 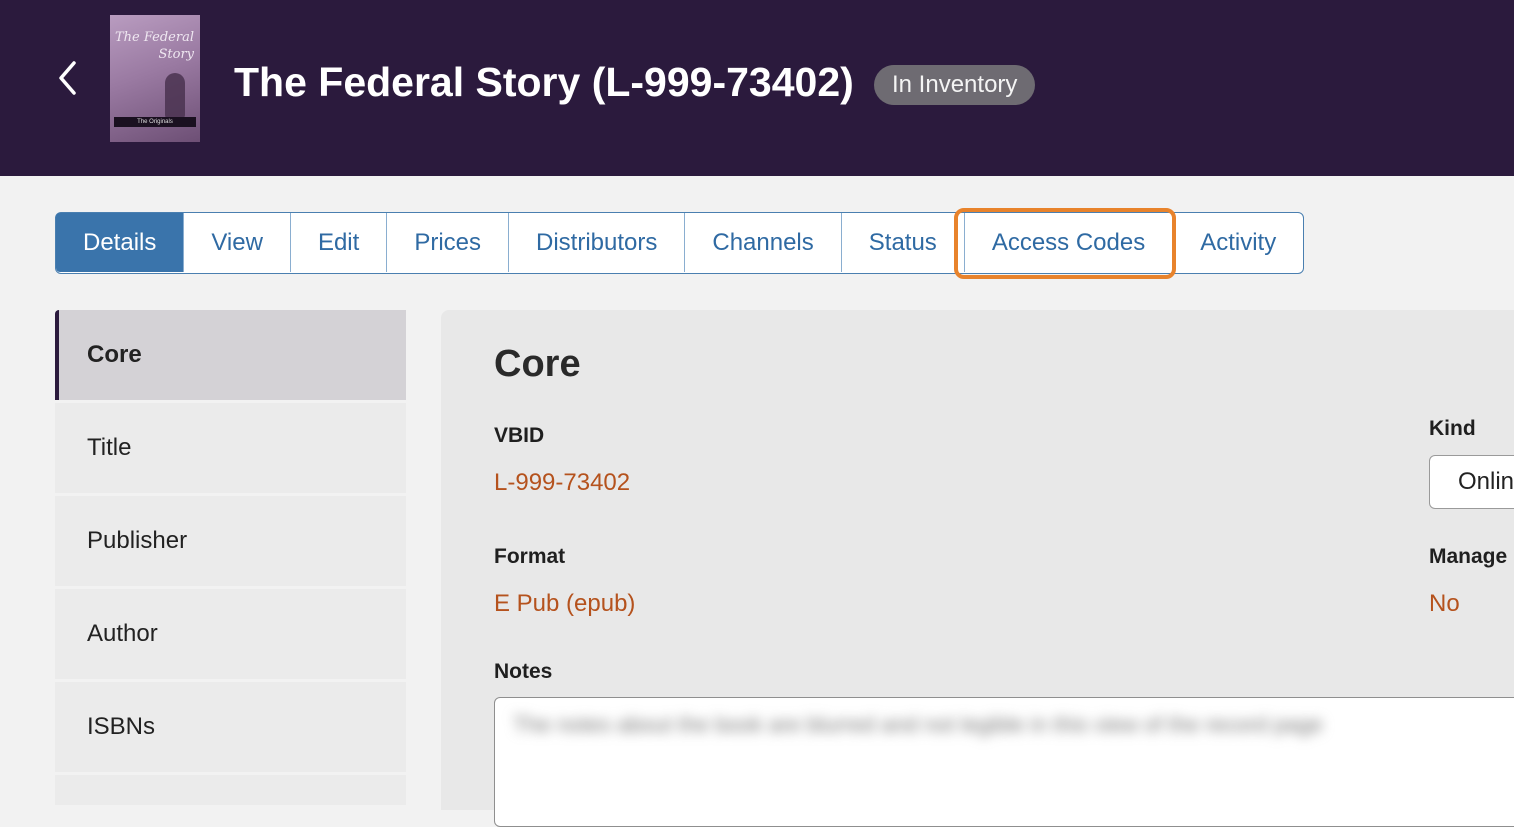 What do you see at coordinates (155, 122) in the screenshot?
I see `cover-band: The Originals` at bounding box center [155, 122].